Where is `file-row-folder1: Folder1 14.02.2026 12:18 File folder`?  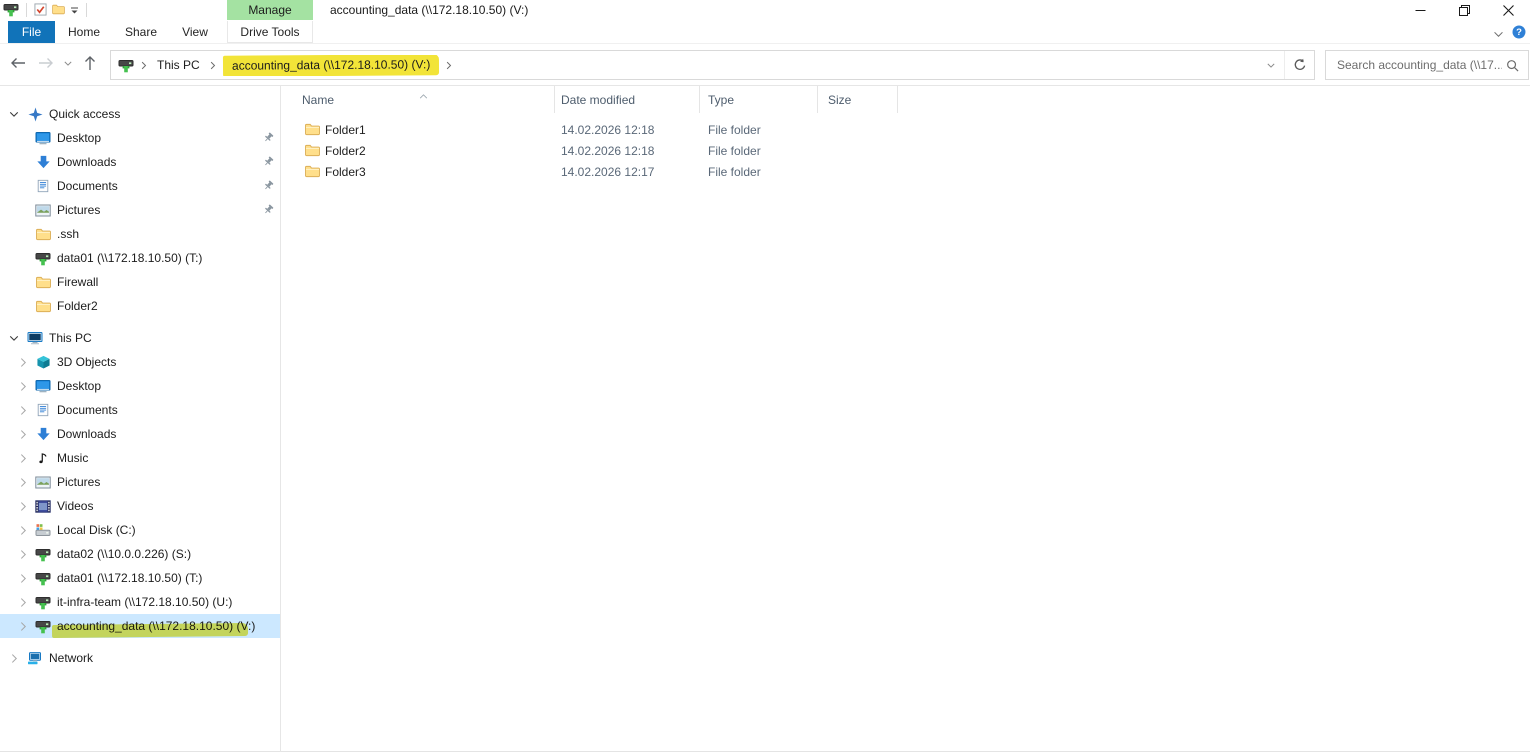
file-row-folder1: Folder1 14.02.2026 12:18 File folder is located at coordinates (905, 129).